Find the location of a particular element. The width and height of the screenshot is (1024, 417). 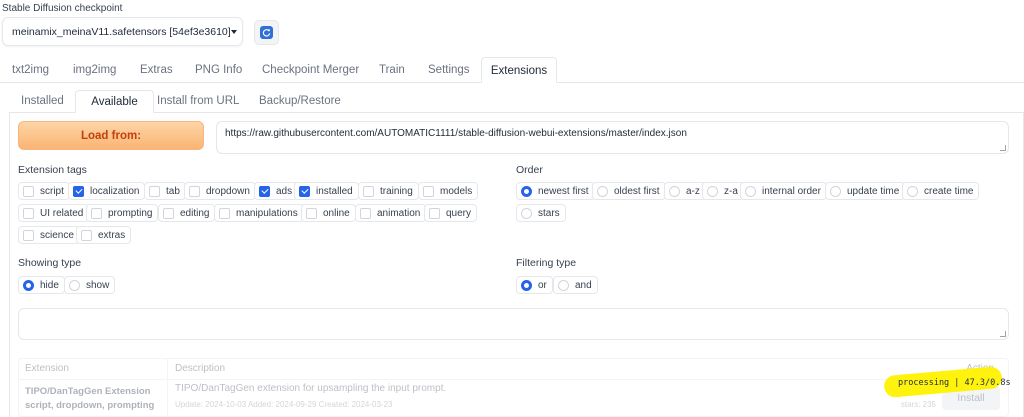

column-divider is located at coordinates (167, 387).